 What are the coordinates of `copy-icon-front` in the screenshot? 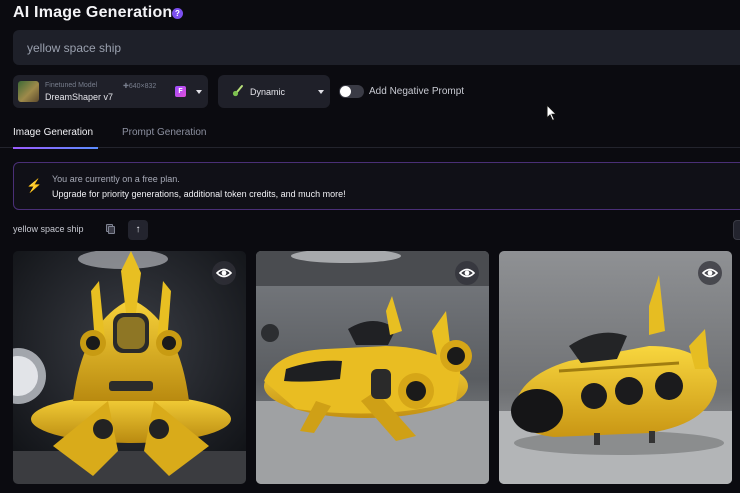 It's located at (111, 230).